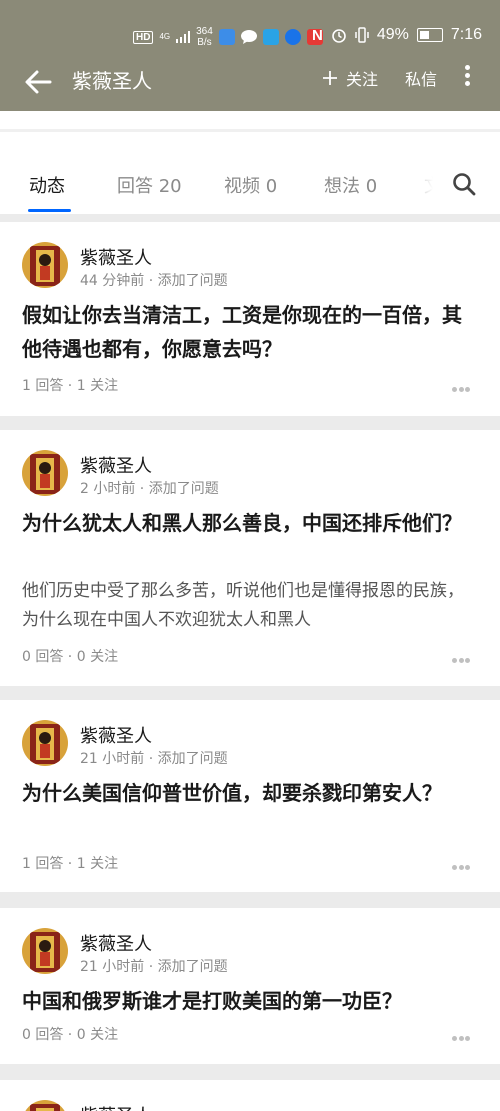 Image resolution: width=500 pixels, height=1111 pixels. I want to click on search-icon, so click(464, 184).